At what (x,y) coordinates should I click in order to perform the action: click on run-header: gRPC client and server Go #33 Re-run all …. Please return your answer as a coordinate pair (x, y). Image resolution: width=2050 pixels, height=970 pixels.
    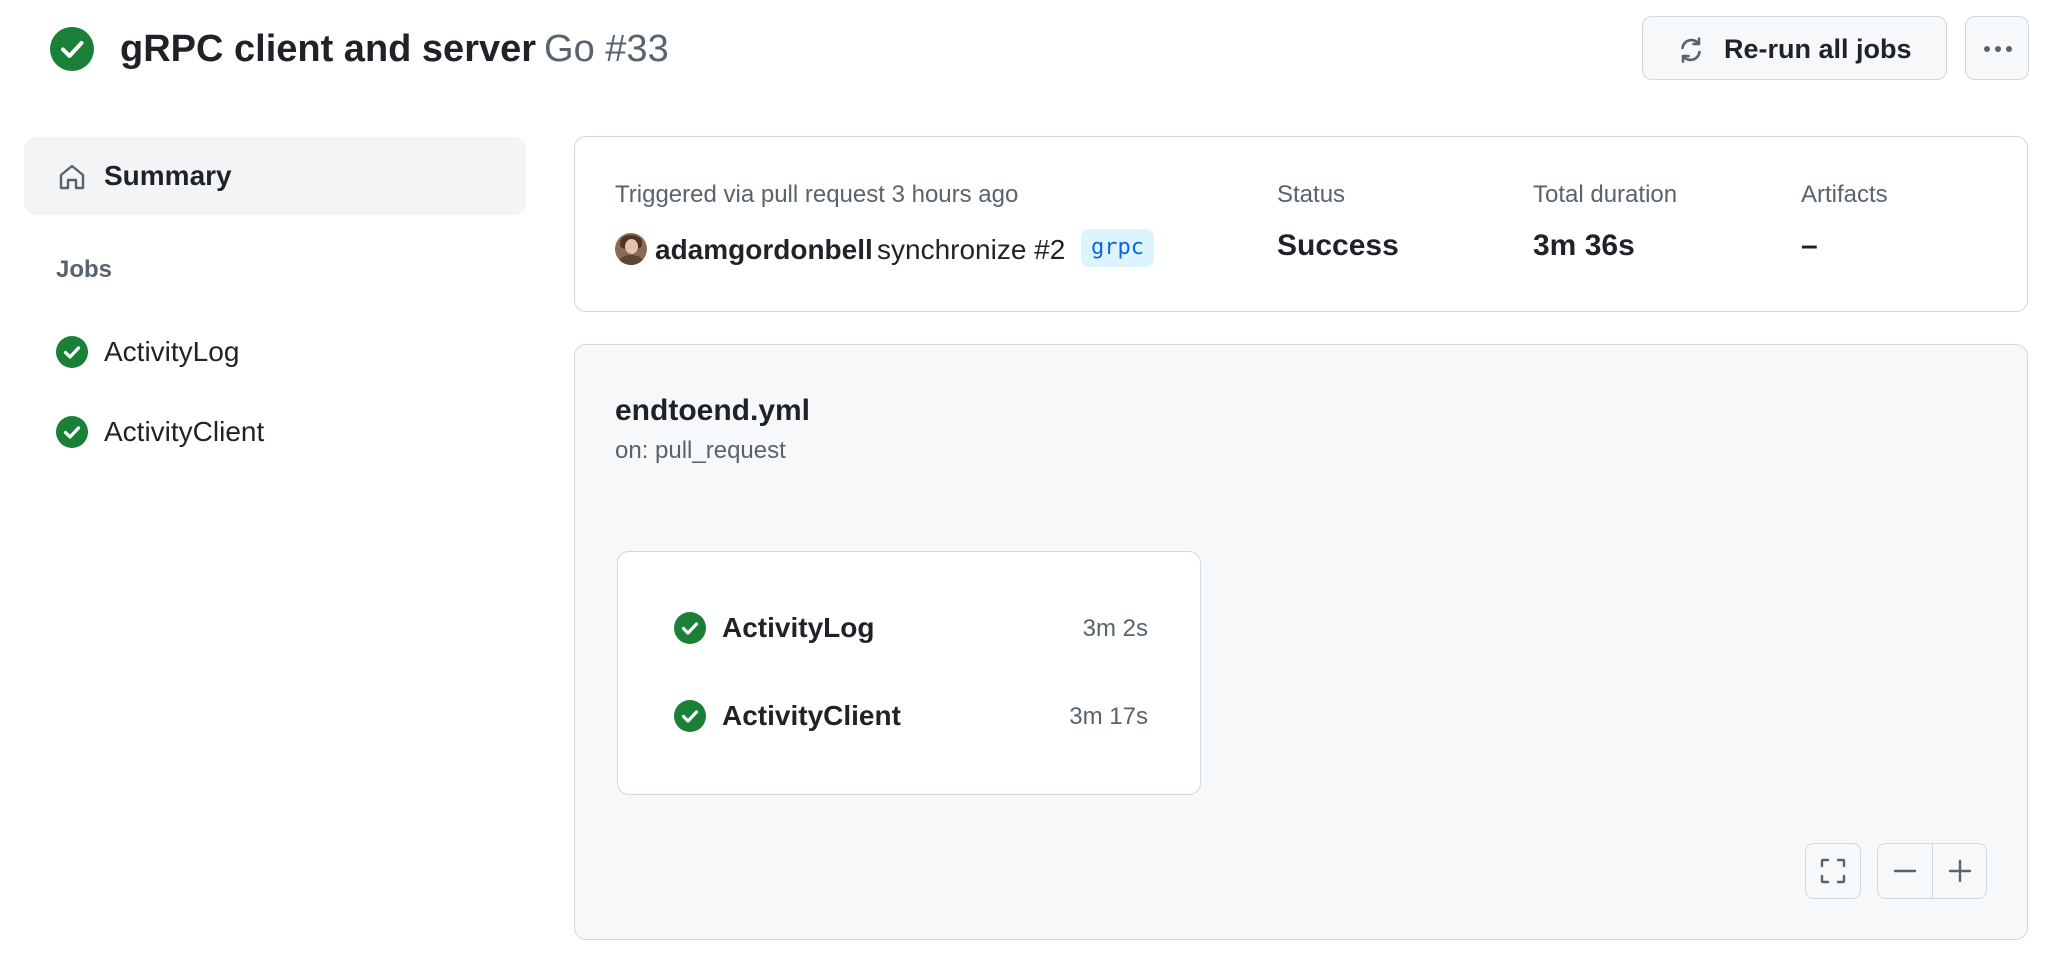
    Looking at the image, I should click on (1025, 50).